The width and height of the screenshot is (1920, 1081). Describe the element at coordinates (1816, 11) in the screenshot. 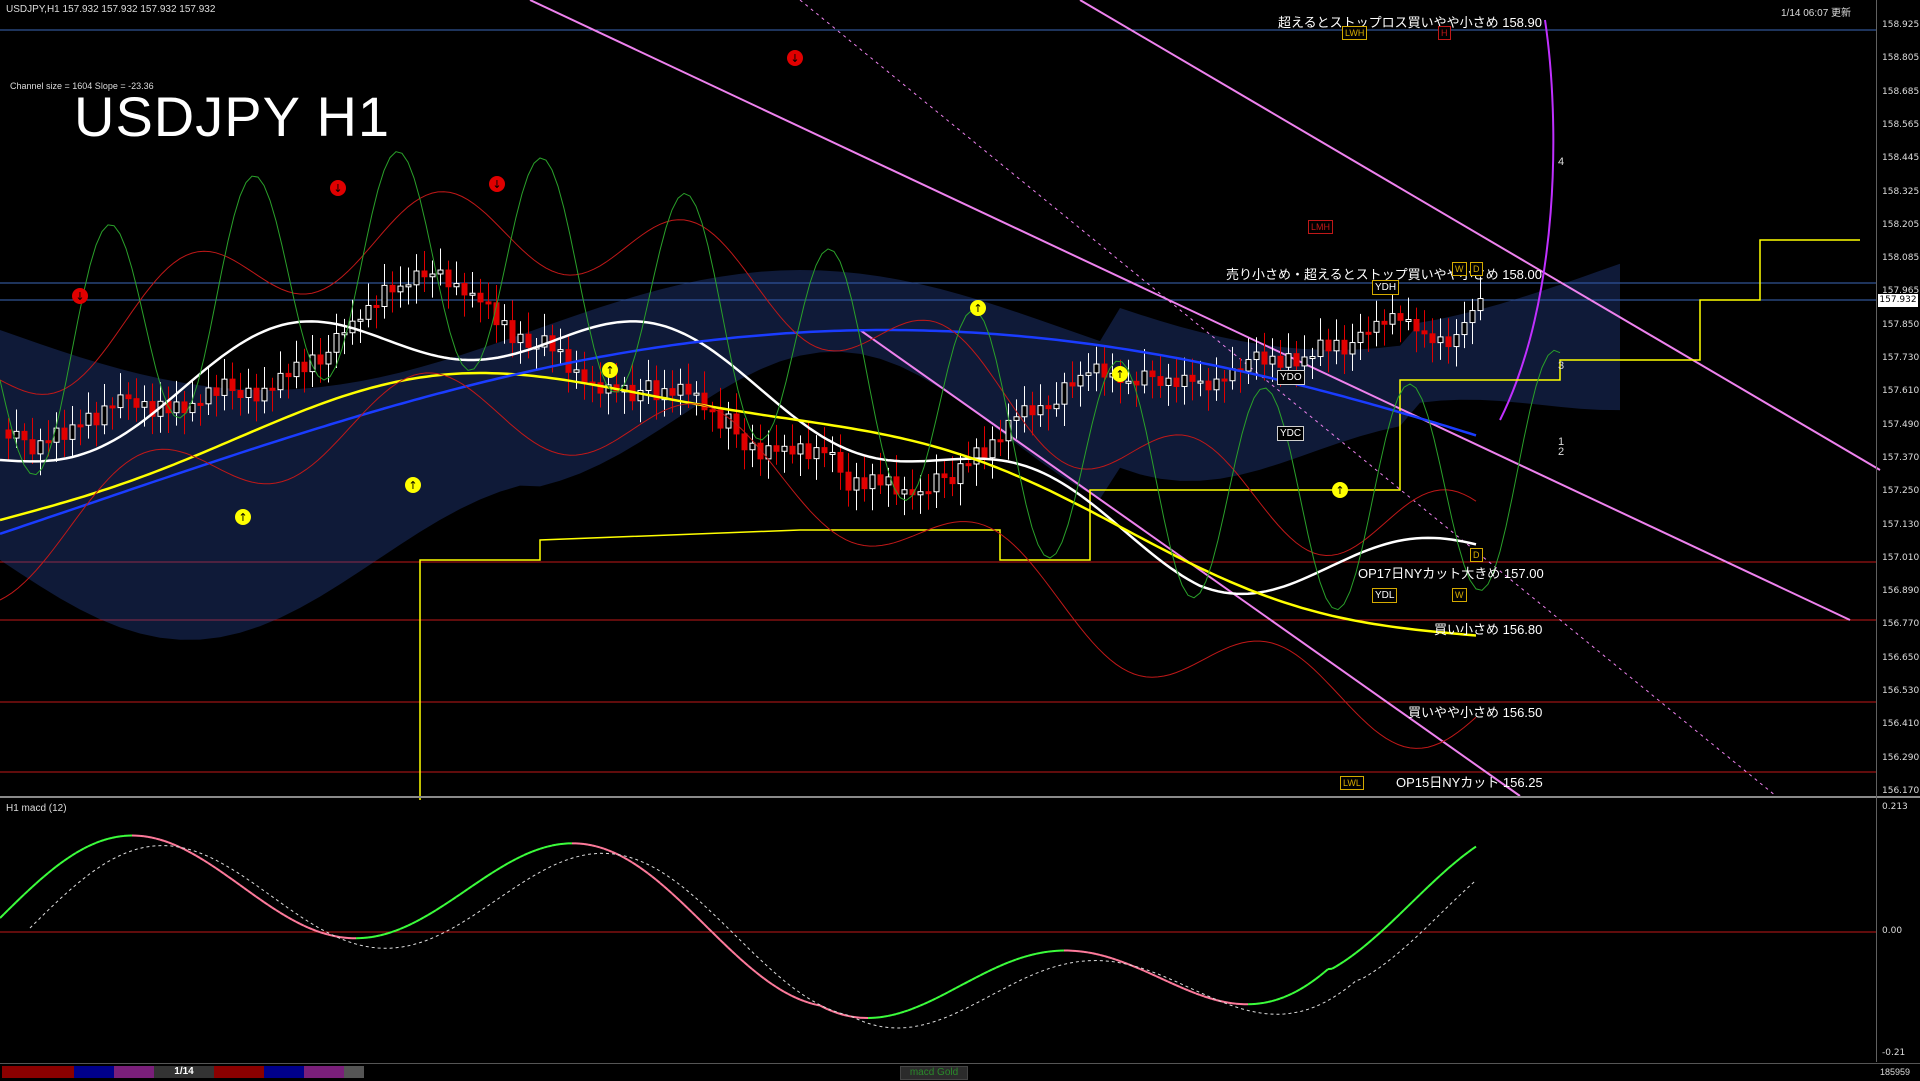

I see `update-datetime: 1/14 06:07 更新` at that location.